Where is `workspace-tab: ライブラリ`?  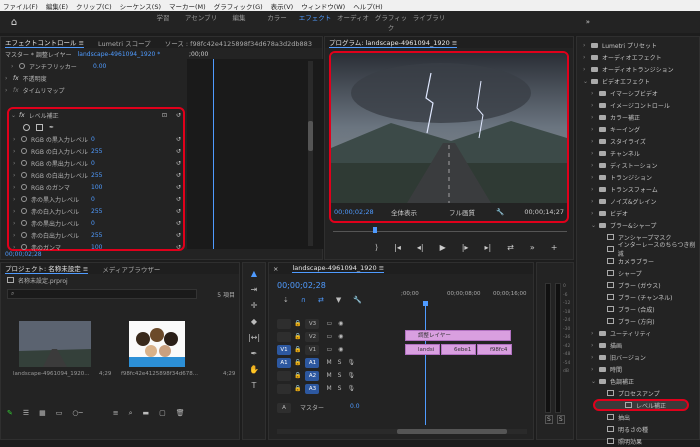 workspace-tab: ライブラリ is located at coordinates (429, 22).